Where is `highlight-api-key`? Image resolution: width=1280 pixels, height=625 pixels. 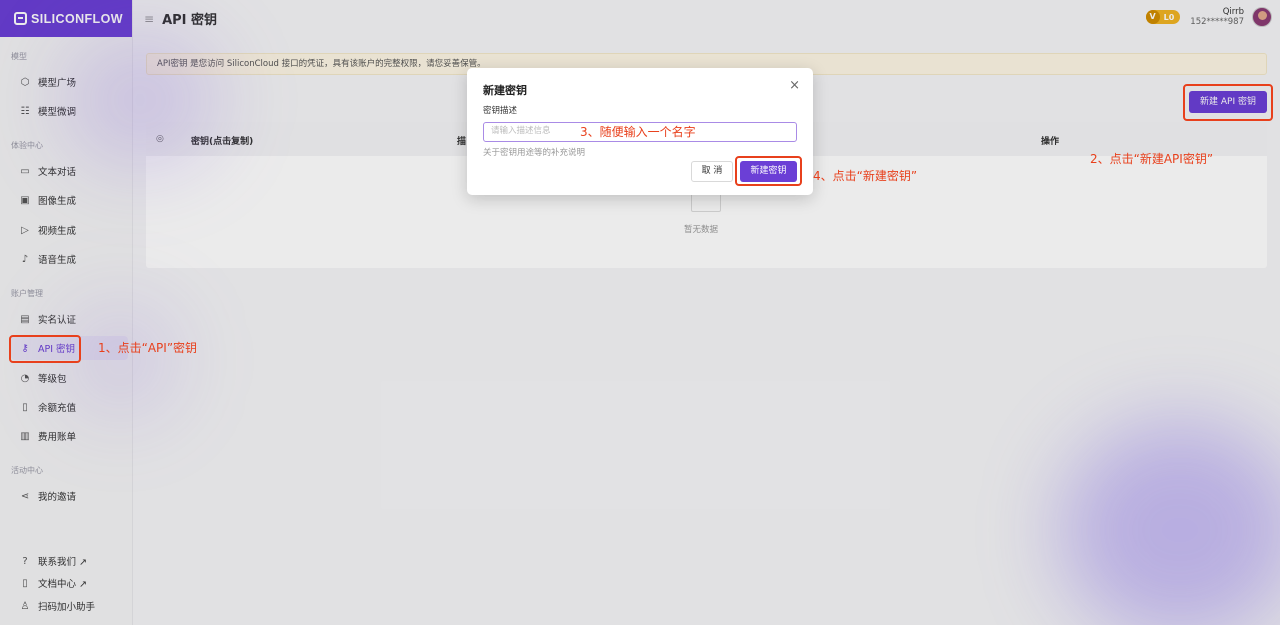
highlight-api-key is located at coordinates (45, 349).